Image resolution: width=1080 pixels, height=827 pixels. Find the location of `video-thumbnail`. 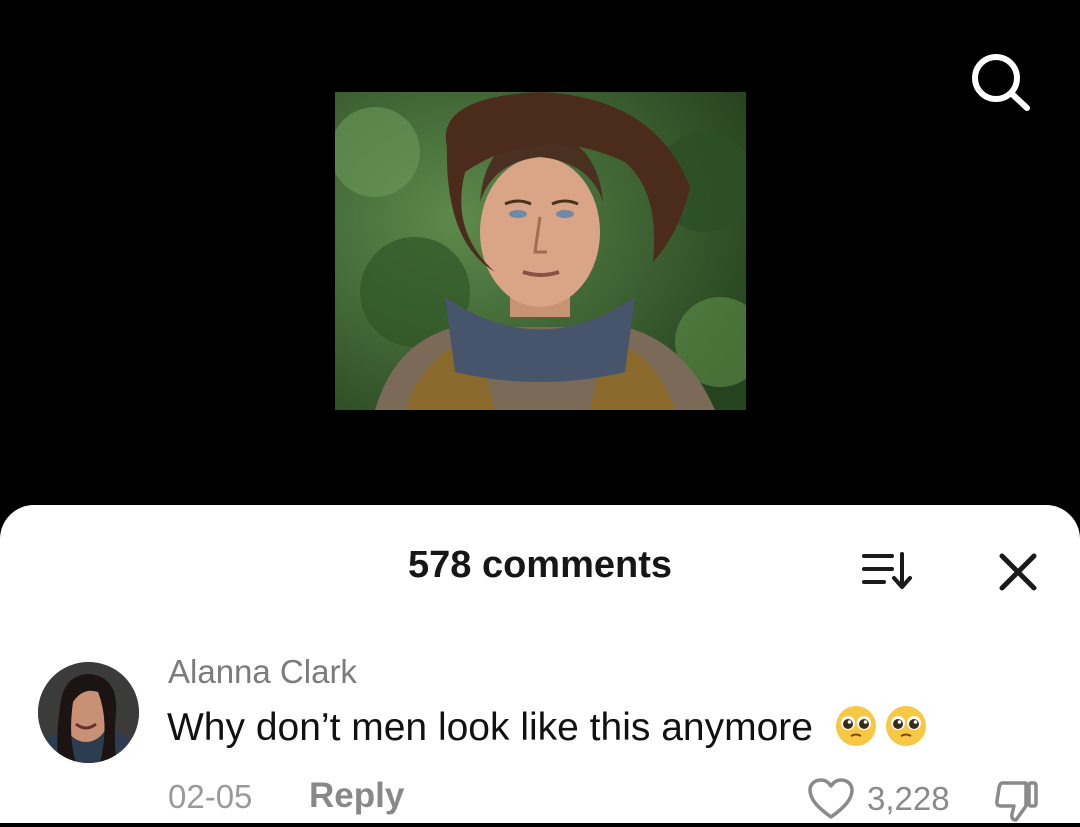

video-thumbnail is located at coordinates (540, 251).